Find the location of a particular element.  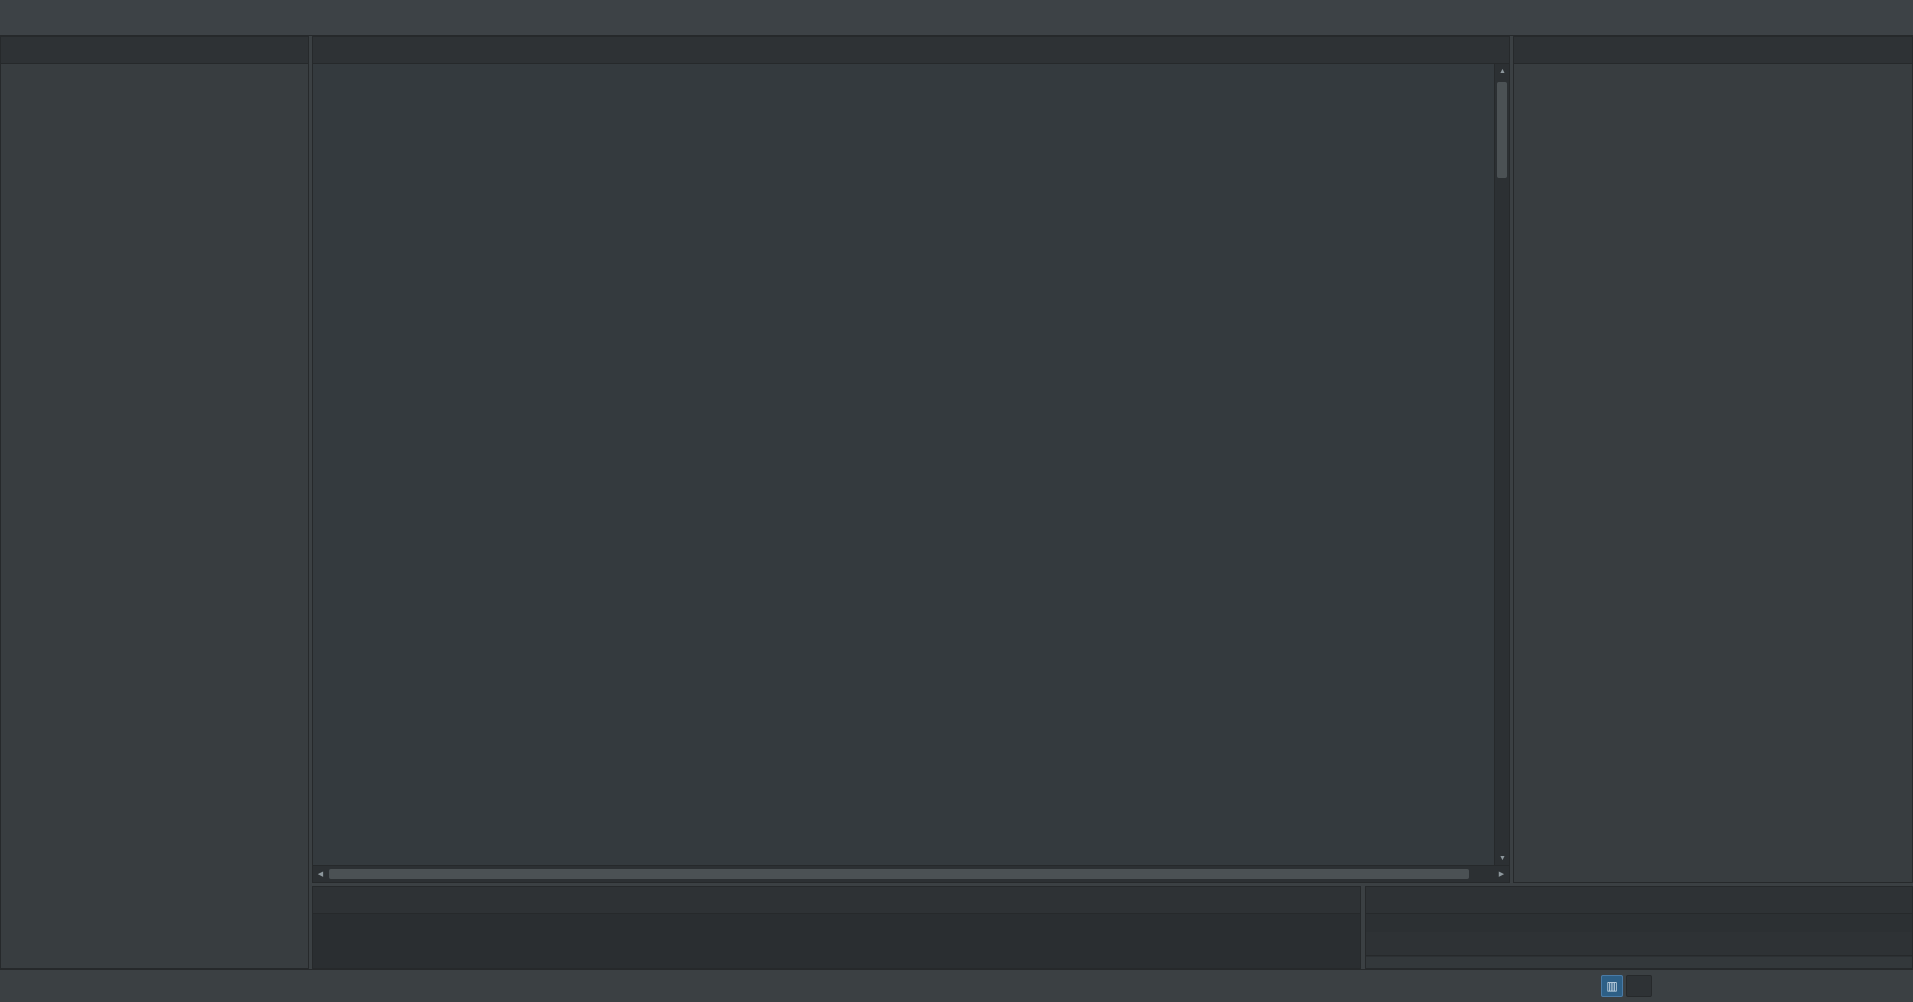

outline-toolbar is located at coordinates (1905, 50).